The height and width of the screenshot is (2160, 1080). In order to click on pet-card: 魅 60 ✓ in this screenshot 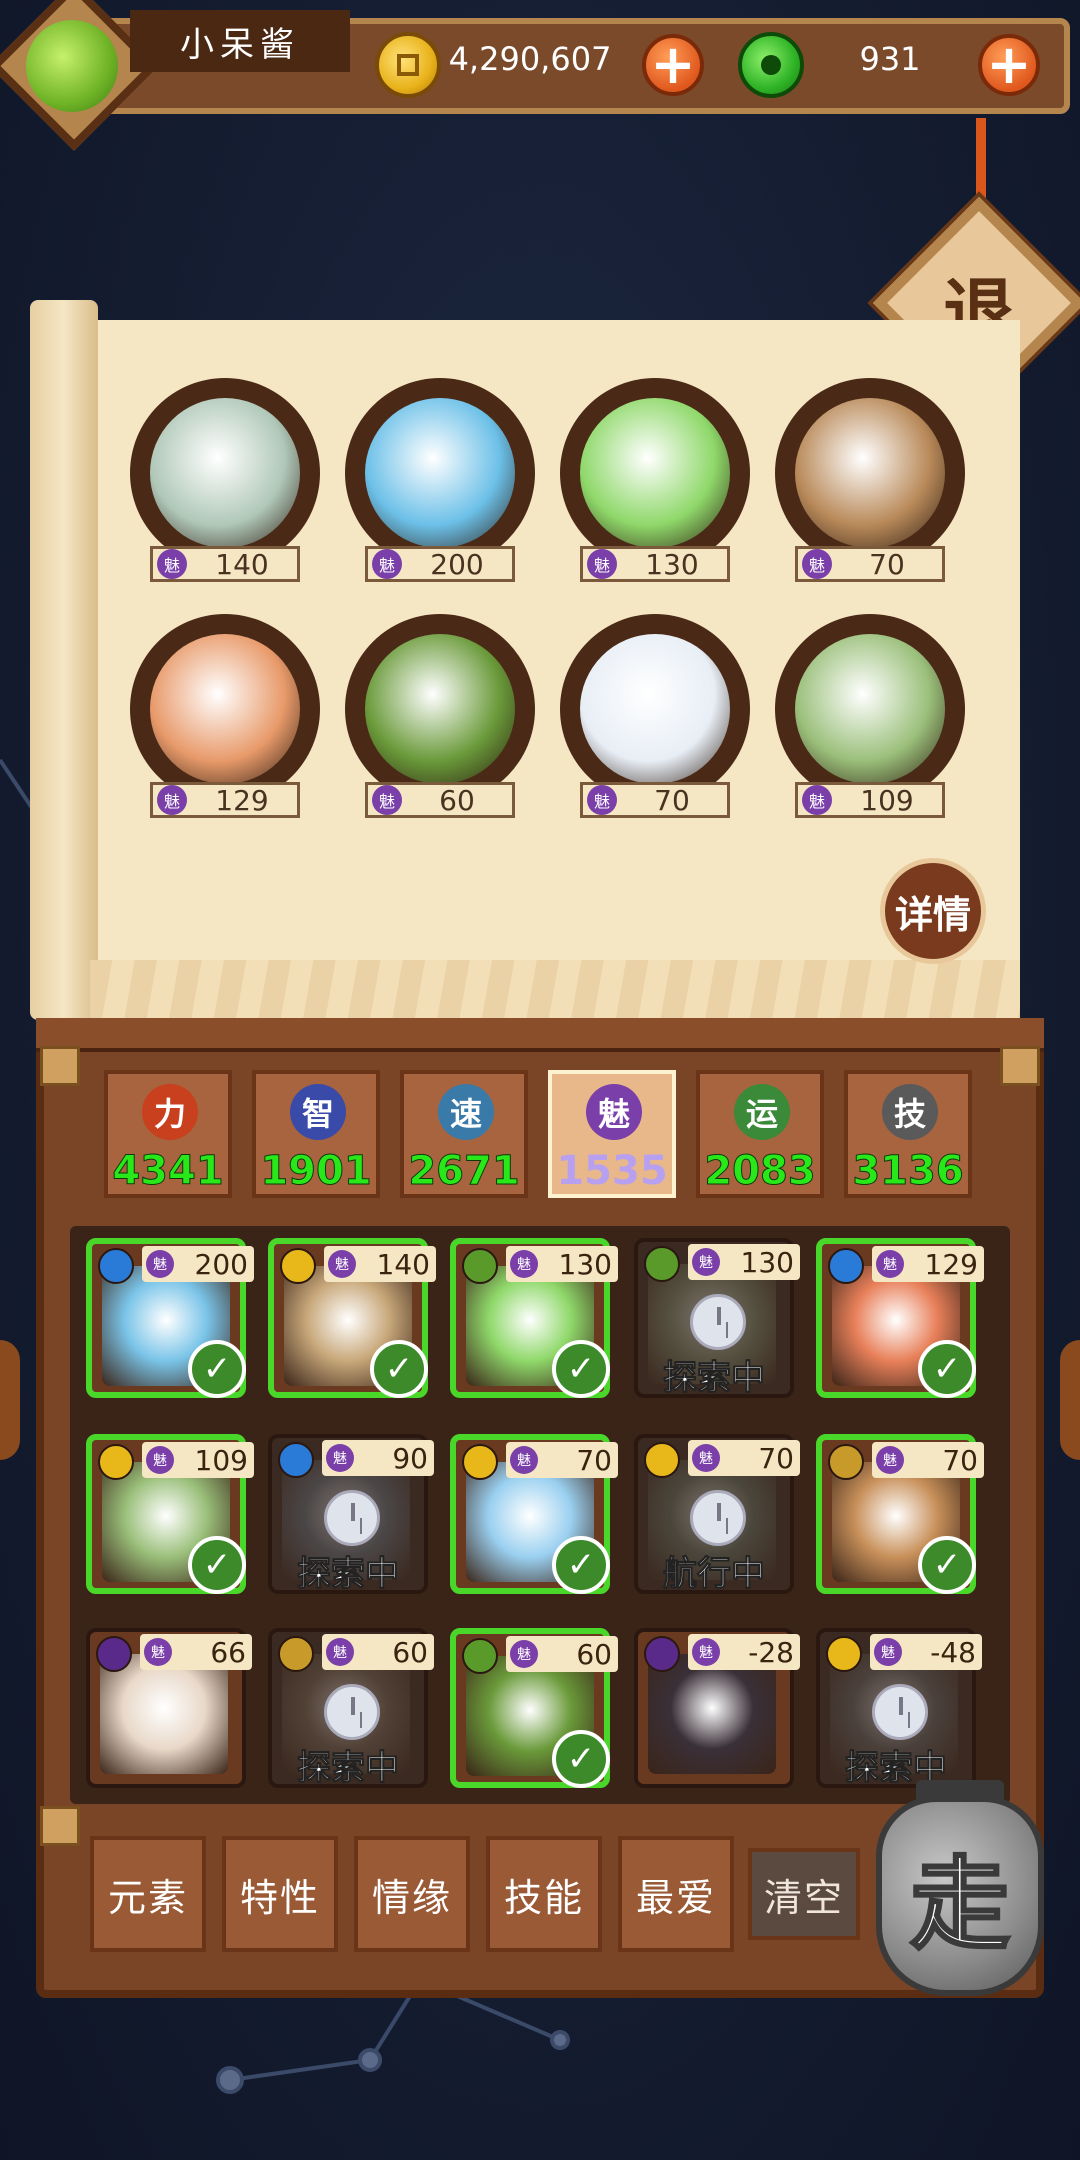, I will do `click(534, 1708)`.